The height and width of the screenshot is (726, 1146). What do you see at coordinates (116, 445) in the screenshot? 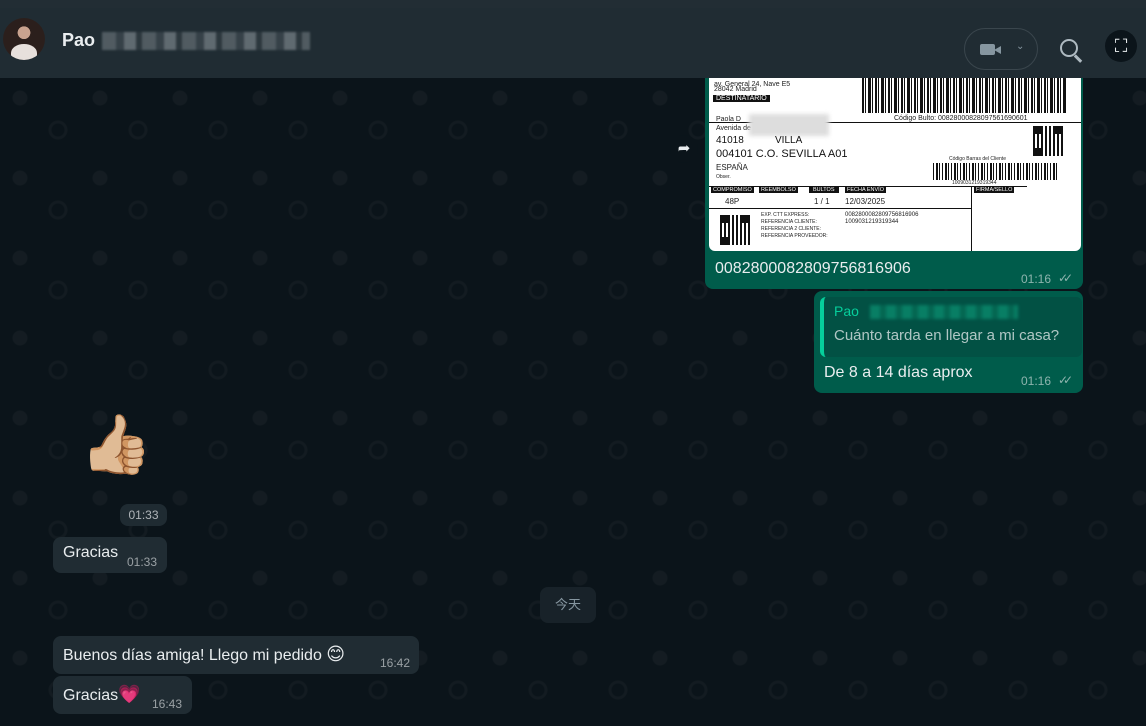
I see `thumbs-up-emoji-message: 👍🏼` at bounding box center [116, 445].